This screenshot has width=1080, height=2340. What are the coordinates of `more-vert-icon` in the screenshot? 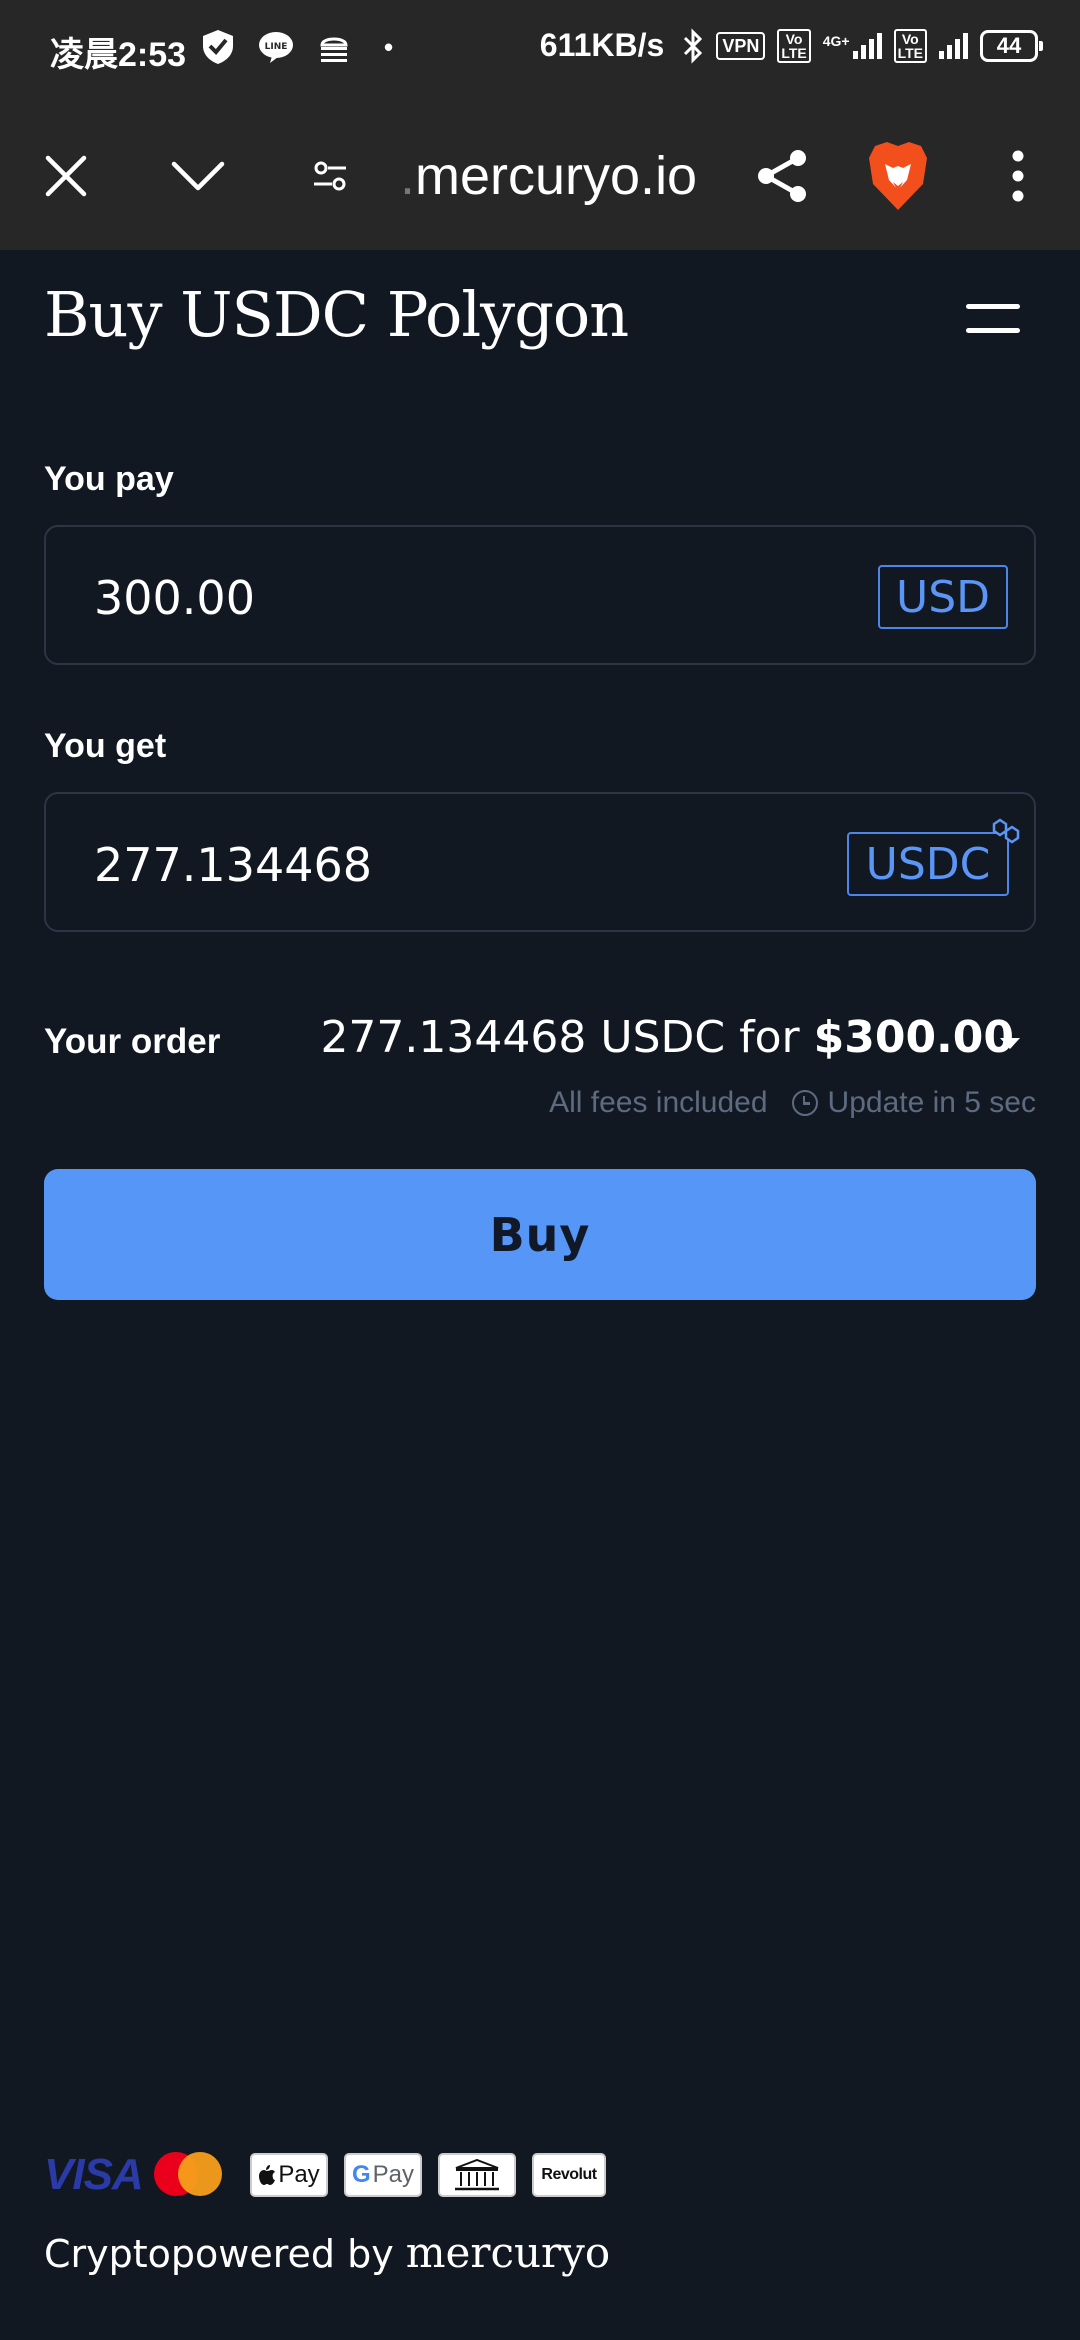 It's located at (1018, 176).